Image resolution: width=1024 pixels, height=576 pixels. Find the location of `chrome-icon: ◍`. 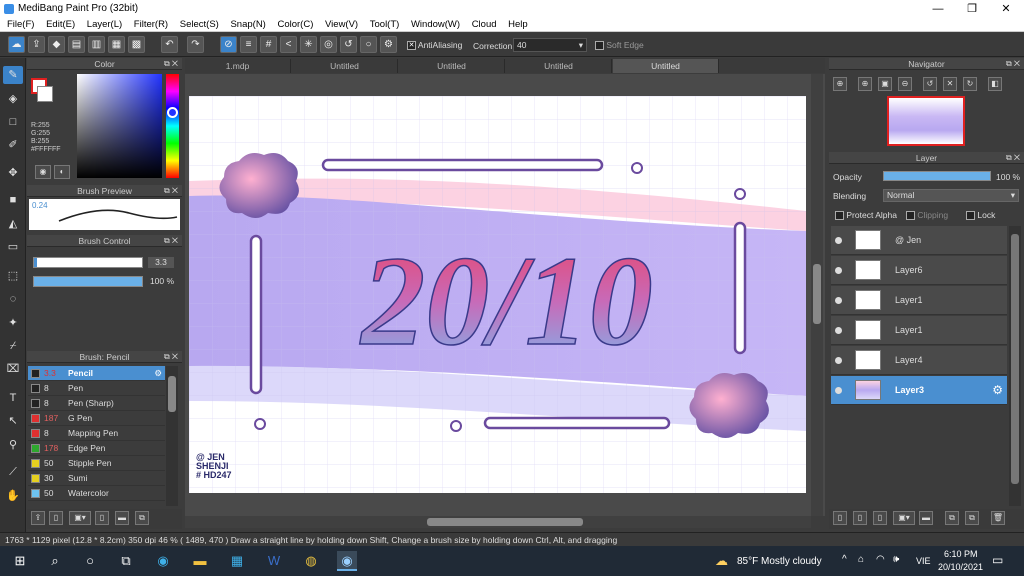

chrome-icon: ◍ is located at coordinates (311, 561).